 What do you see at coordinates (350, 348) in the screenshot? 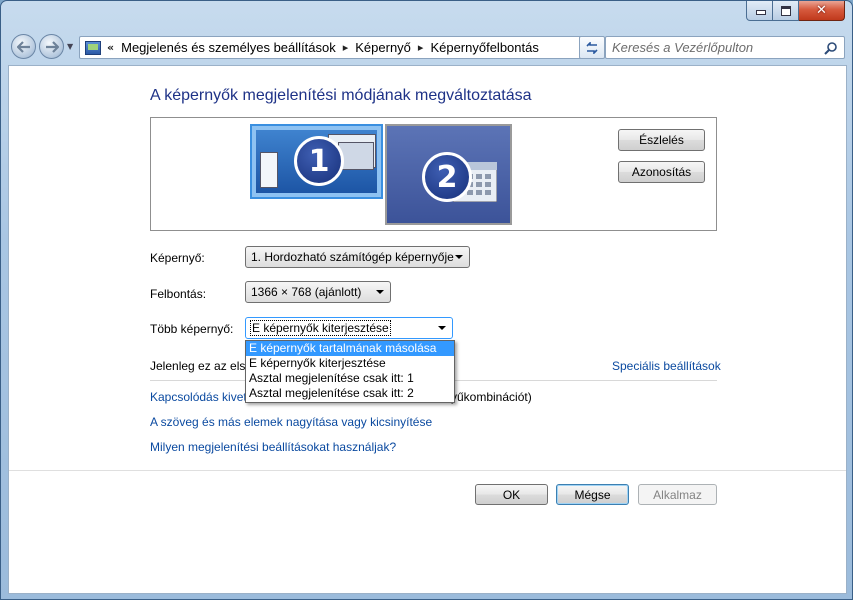
I see `dropdown-option-duplicate: E képernyők tartalmának másolása` at bounding box center [350, 348].